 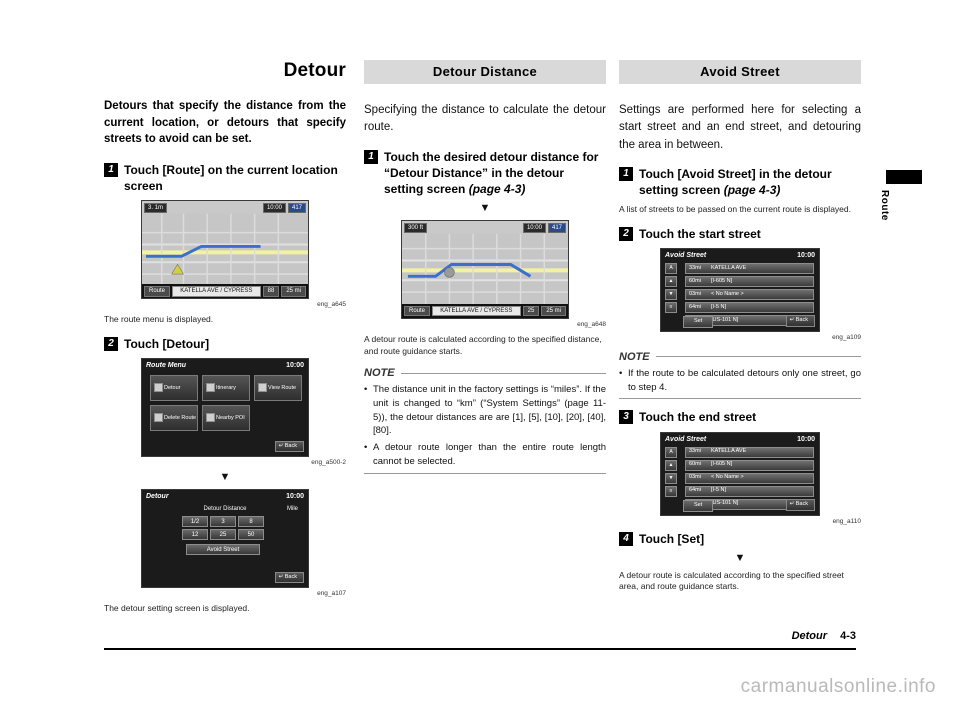 I want to click on street-name: KATELLA AVE, so click(x=729, y=451).